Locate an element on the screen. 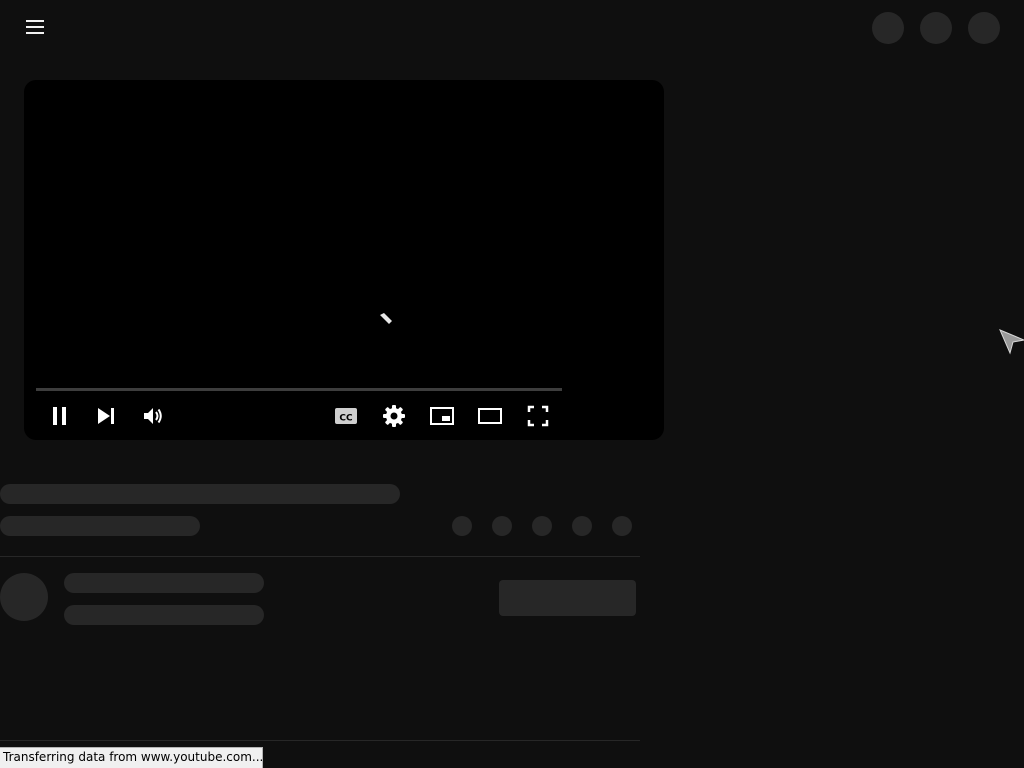 The height and width of the screenshot is (768, 1024). mouse-pointer-icon is located at coordinates (1011, 342).